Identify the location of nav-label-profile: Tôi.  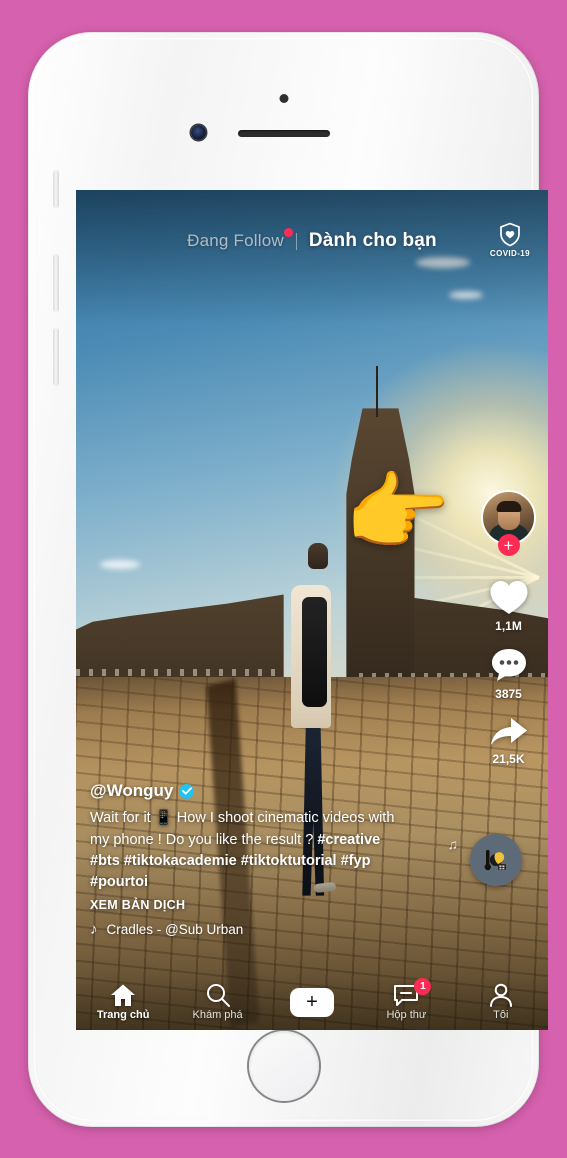
(501, 1015).